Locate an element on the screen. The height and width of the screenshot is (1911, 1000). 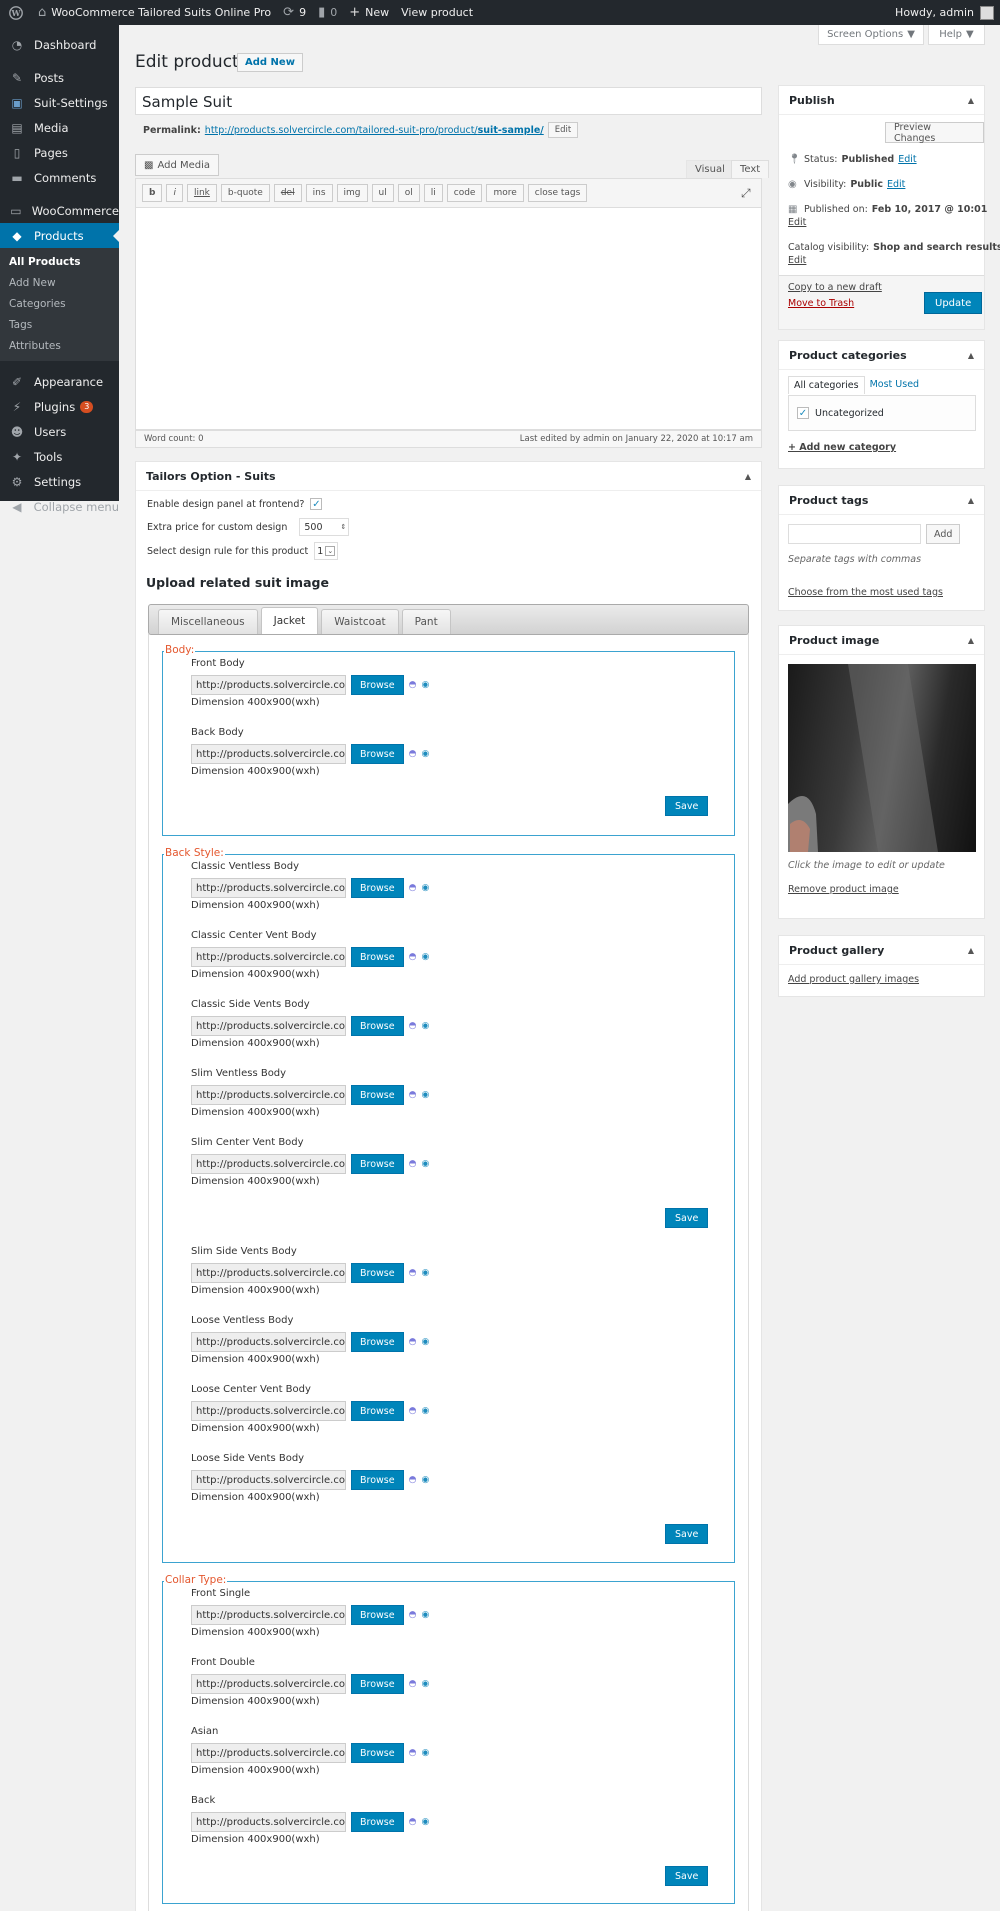
qt-code-button: code is located at coordinates (464, 193).